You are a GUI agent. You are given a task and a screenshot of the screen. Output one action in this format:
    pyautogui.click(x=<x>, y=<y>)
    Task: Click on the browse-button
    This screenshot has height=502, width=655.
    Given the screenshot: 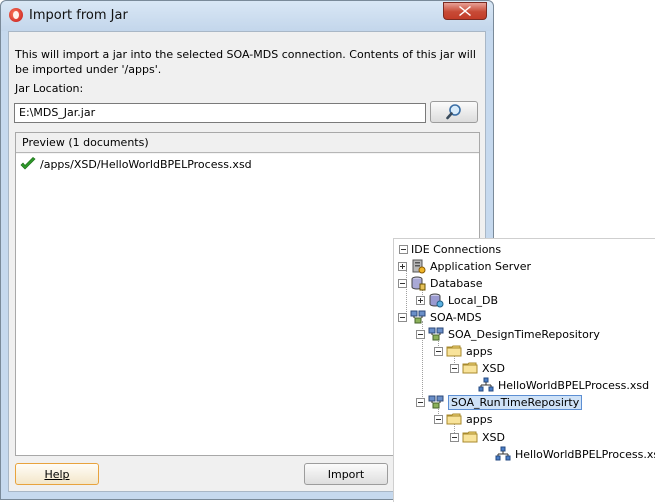 What is the action you would take?
    pyautogui.click(x=454, y=112)
    